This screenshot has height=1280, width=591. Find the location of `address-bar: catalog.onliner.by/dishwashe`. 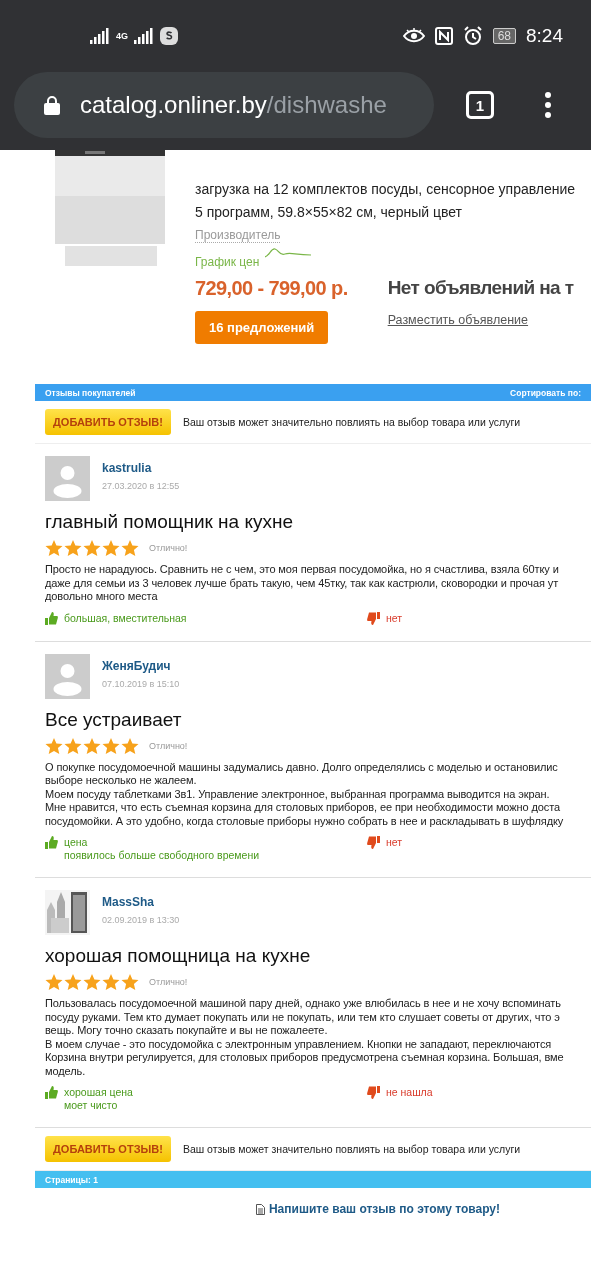

address-bar: catalog.onliner.by/dishwashe is located at coordinates (224, 105).